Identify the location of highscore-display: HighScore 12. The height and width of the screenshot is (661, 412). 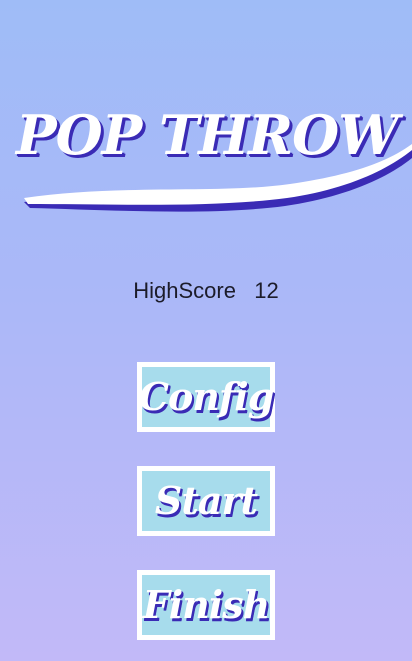
(206, 291).